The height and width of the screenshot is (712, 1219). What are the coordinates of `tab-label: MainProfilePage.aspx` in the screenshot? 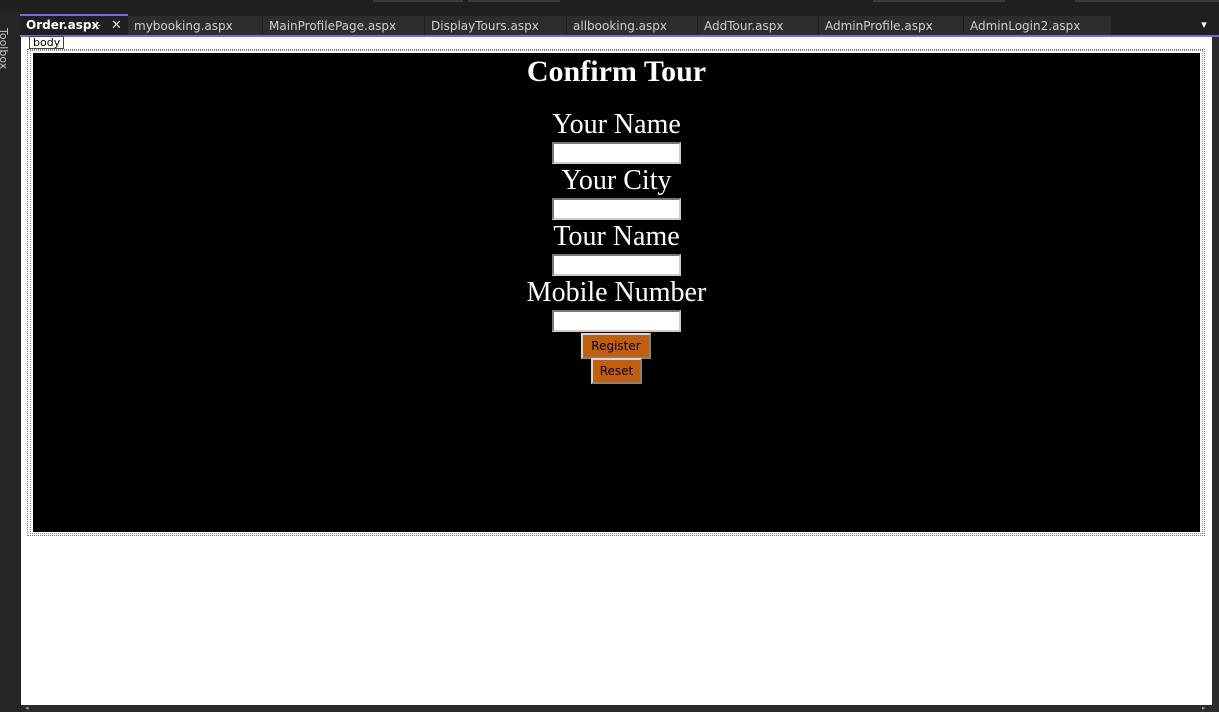 It's located at (333, 26).